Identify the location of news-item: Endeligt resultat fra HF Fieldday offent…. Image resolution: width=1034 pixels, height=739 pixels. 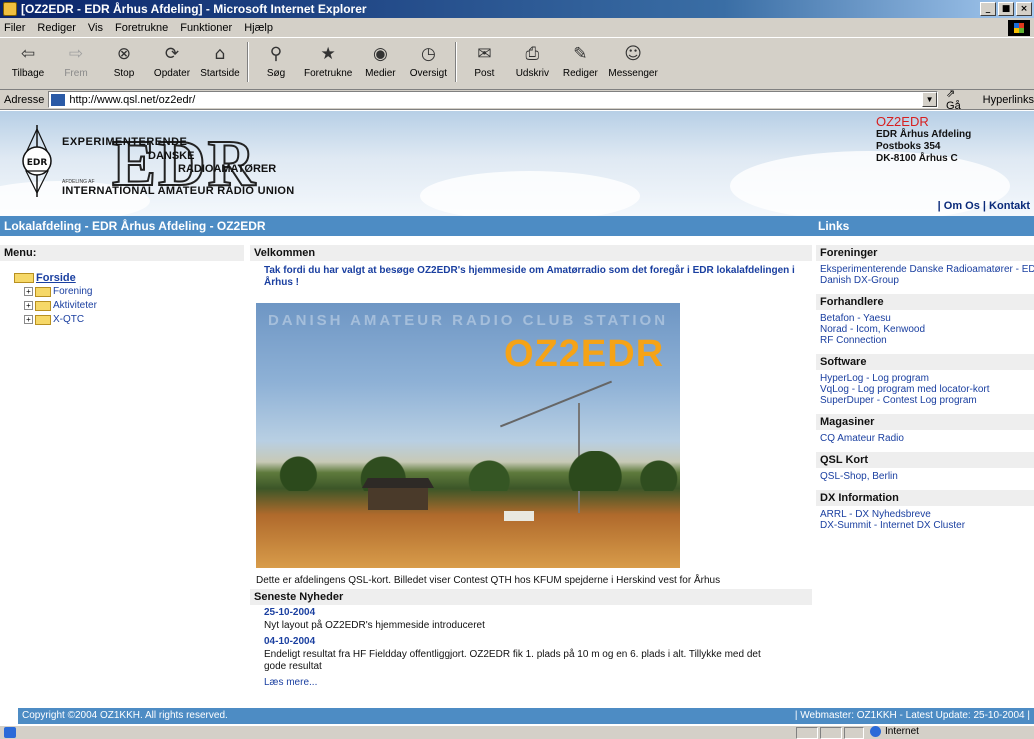
(512, 660).